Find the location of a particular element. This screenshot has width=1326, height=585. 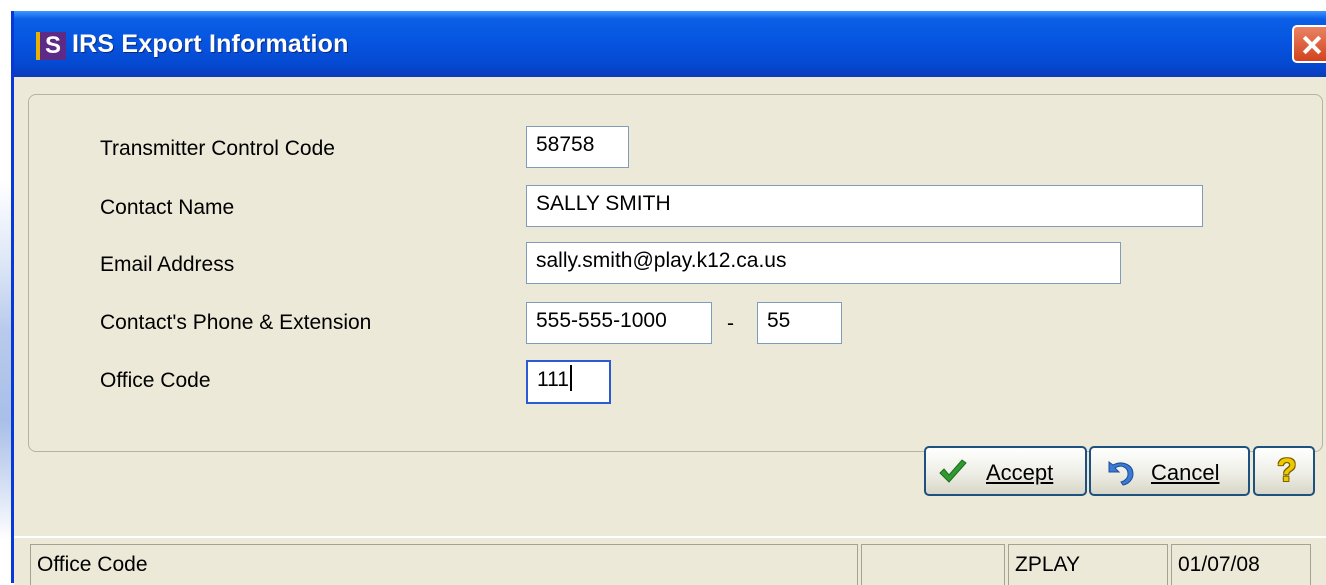

title-bar: S IRS Export Information is located at coordinates (670, 44).